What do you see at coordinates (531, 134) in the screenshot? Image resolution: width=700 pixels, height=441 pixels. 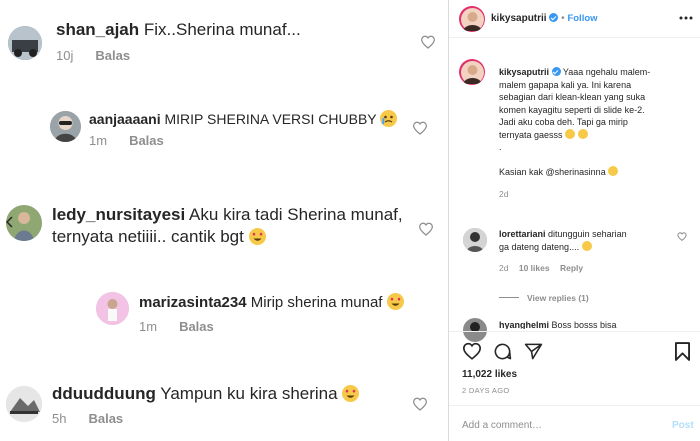 I see `caption-line: ternyata gaesss` at bounding box center [531, 134].